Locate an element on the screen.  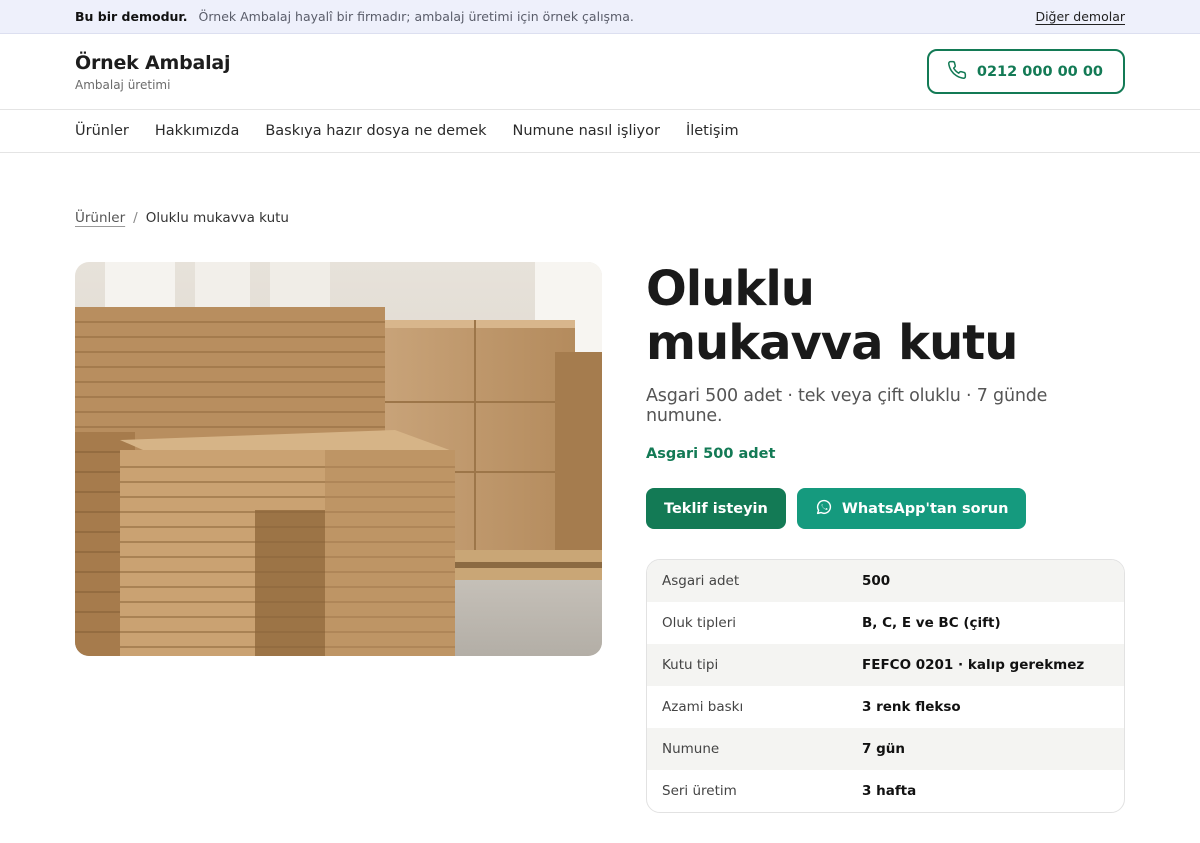
whatsapp-button: WhatsApp'tan sorun is located at coordinates (911, 508).